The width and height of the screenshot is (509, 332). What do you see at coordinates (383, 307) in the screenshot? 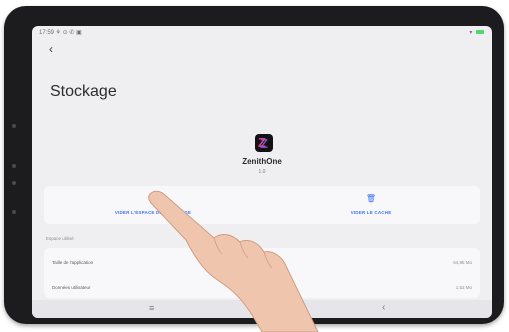
I see `system-back-button: ‹` at bounding box center [383, 307].